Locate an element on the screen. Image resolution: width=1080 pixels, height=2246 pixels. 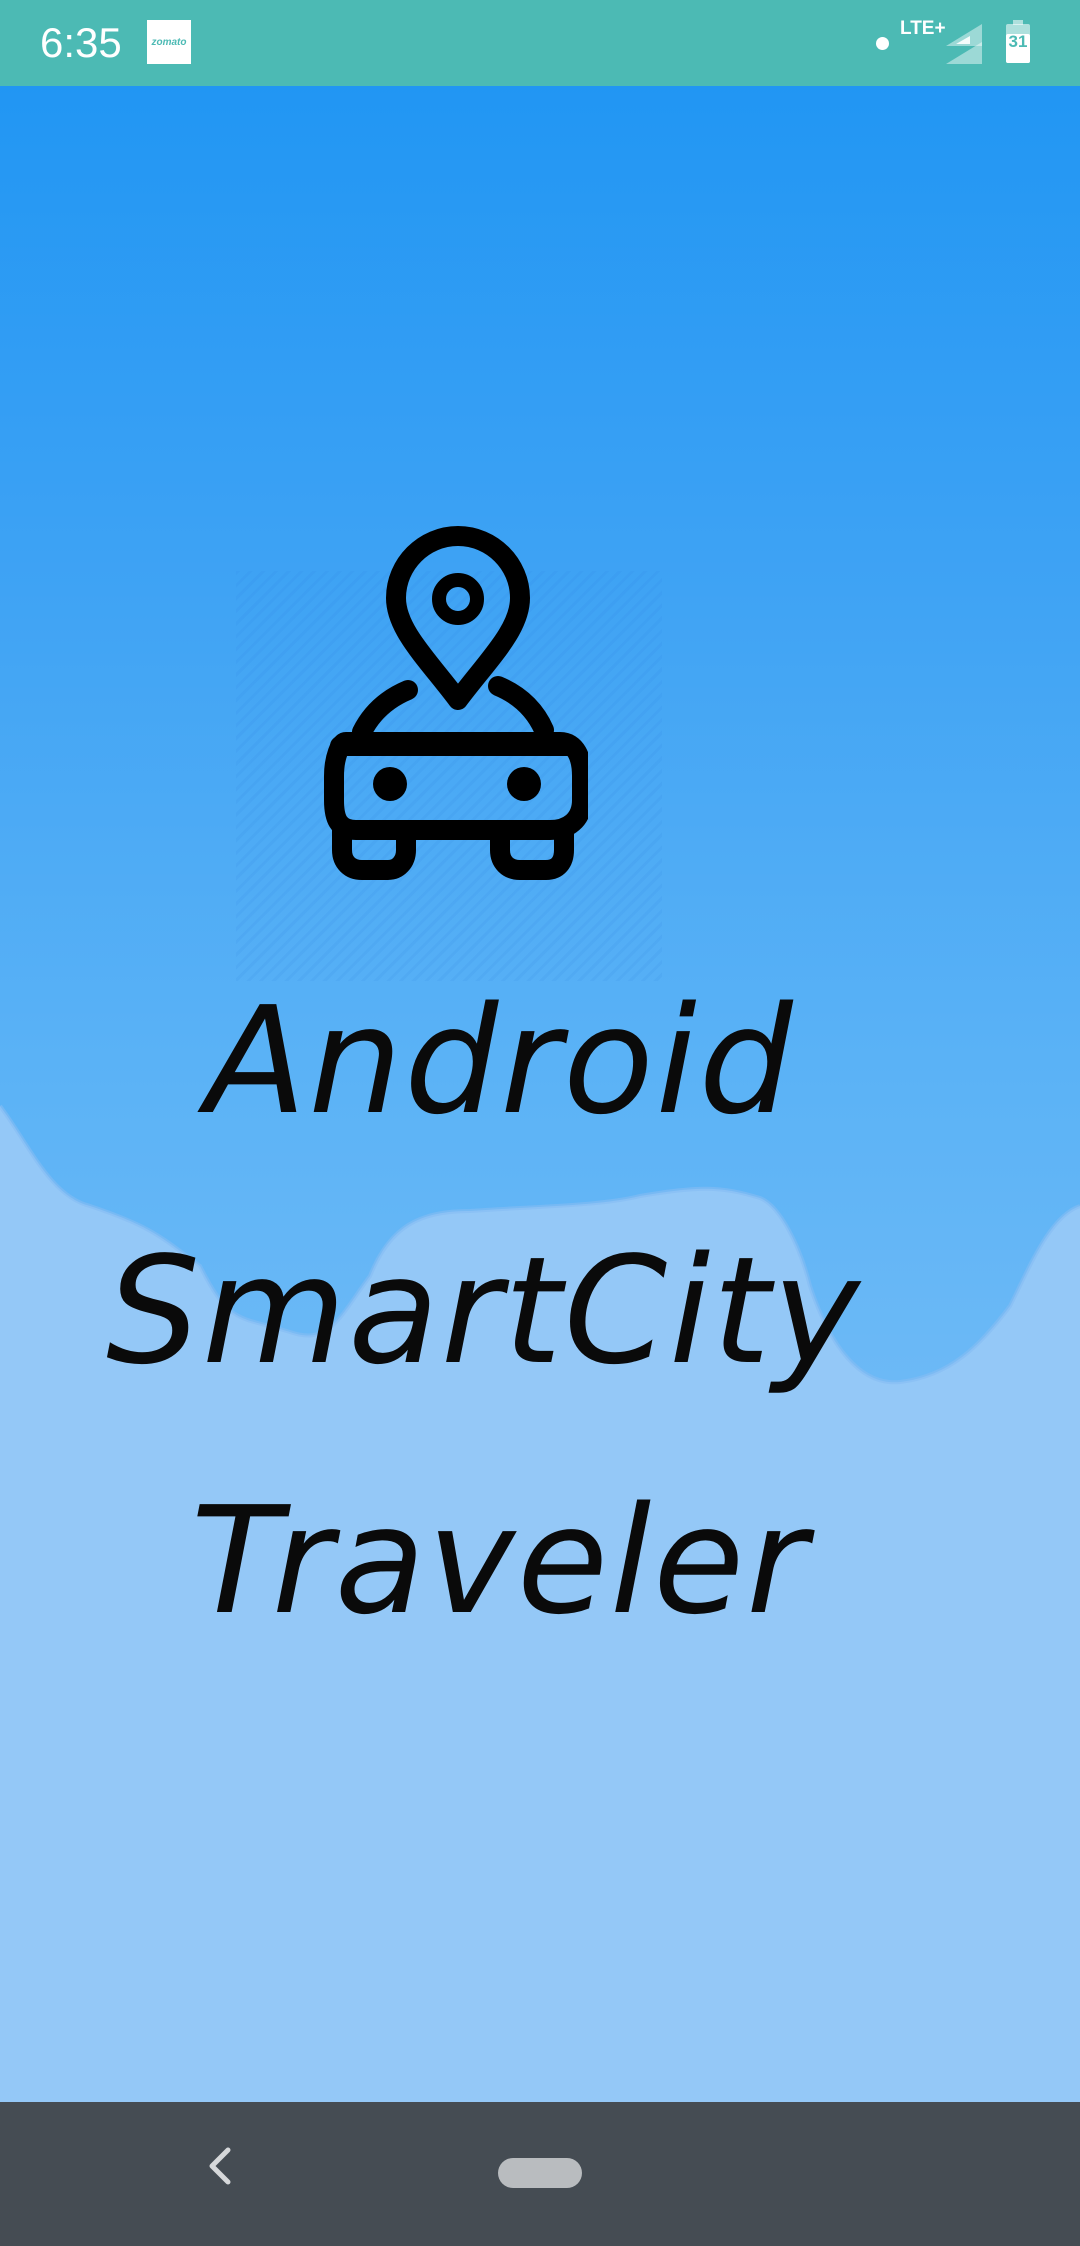
status-bar: 6:35 zomato LTE+ 31 is located at coordinates (540, 43).